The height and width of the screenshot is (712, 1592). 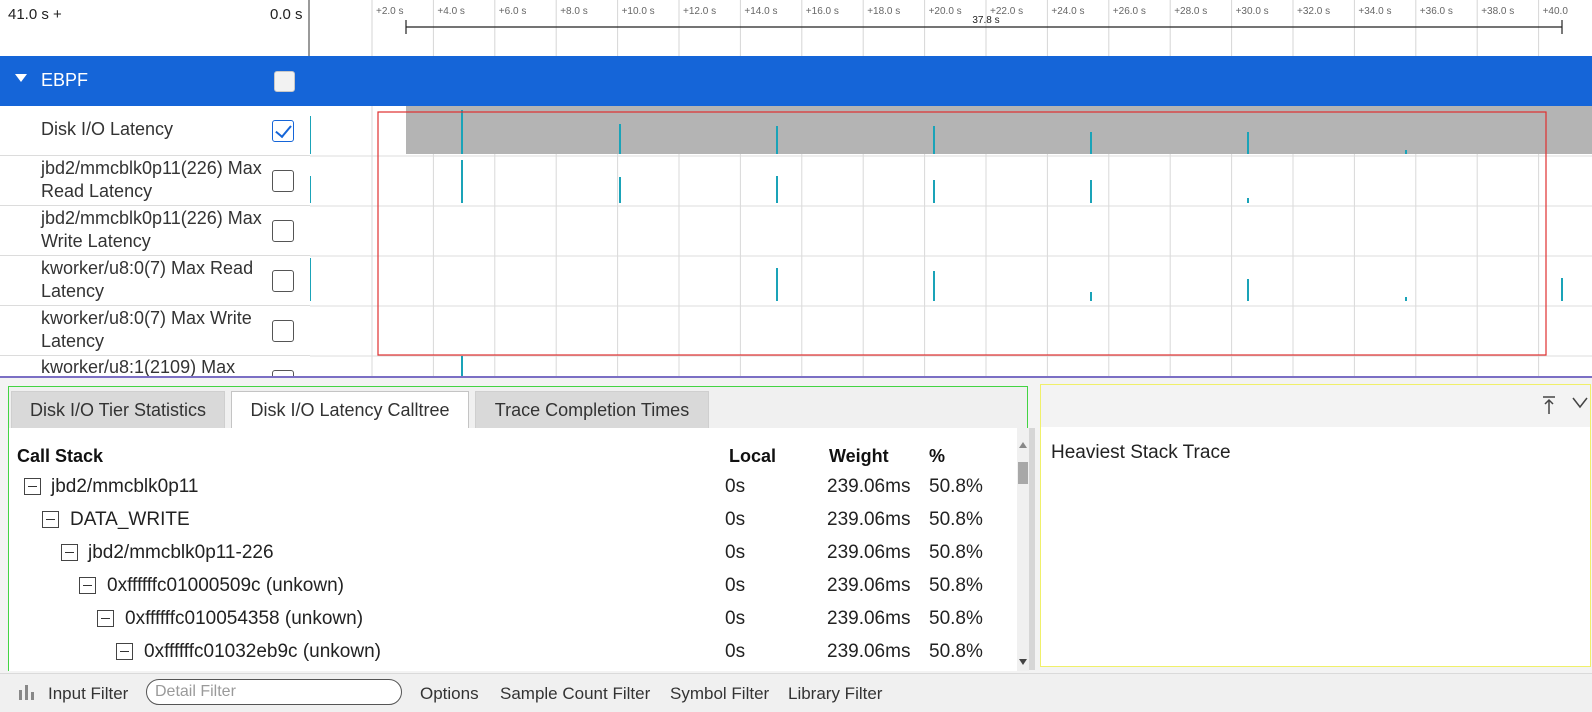 What do you see at coordinates (638, 11) in the screenshot?
I see `ruler-tick-label: +10.0 s` at bounding box center [638, 11].